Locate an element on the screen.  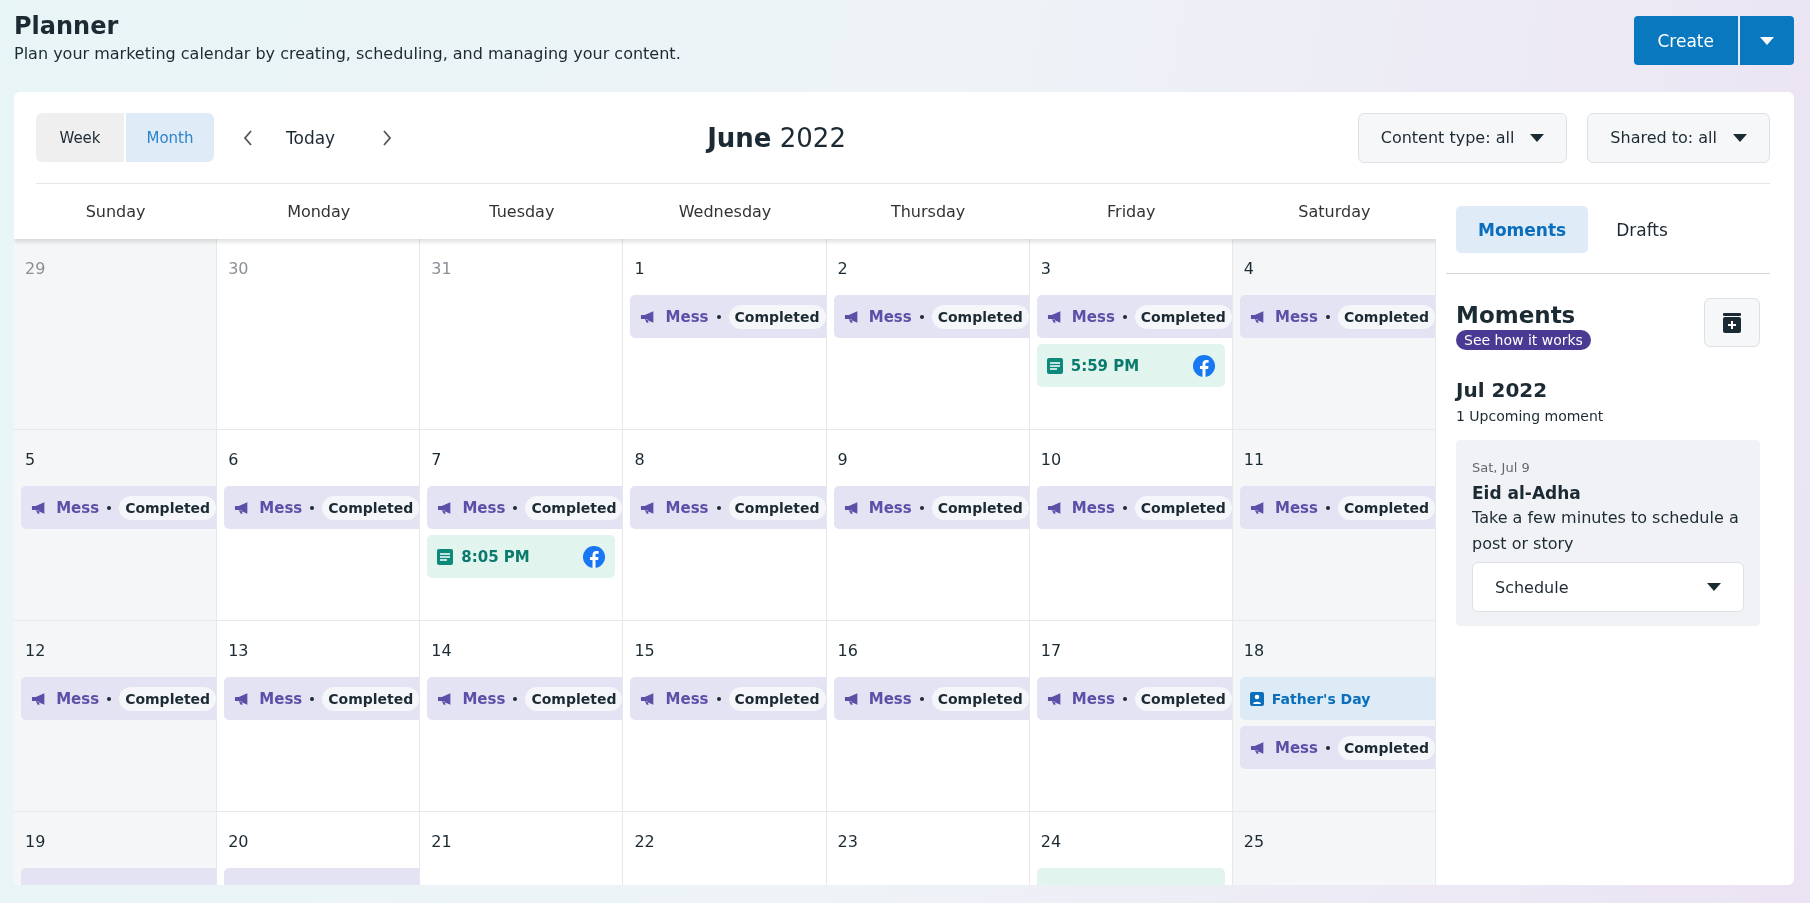
weekday-header: Saturday is located at coordinates (1334, 212).